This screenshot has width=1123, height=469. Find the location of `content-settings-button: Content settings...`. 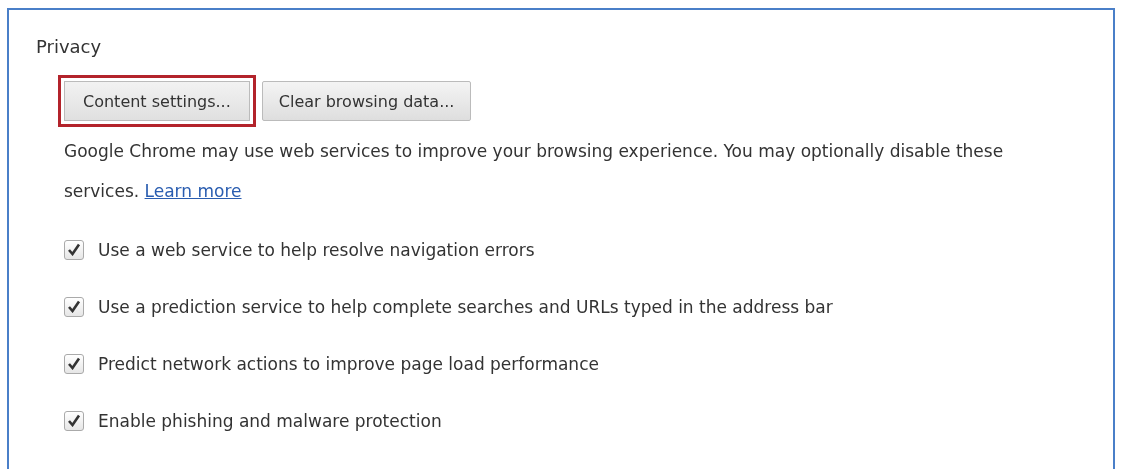

content-settings-button: Content settings... is located at coordinates (157, 101).